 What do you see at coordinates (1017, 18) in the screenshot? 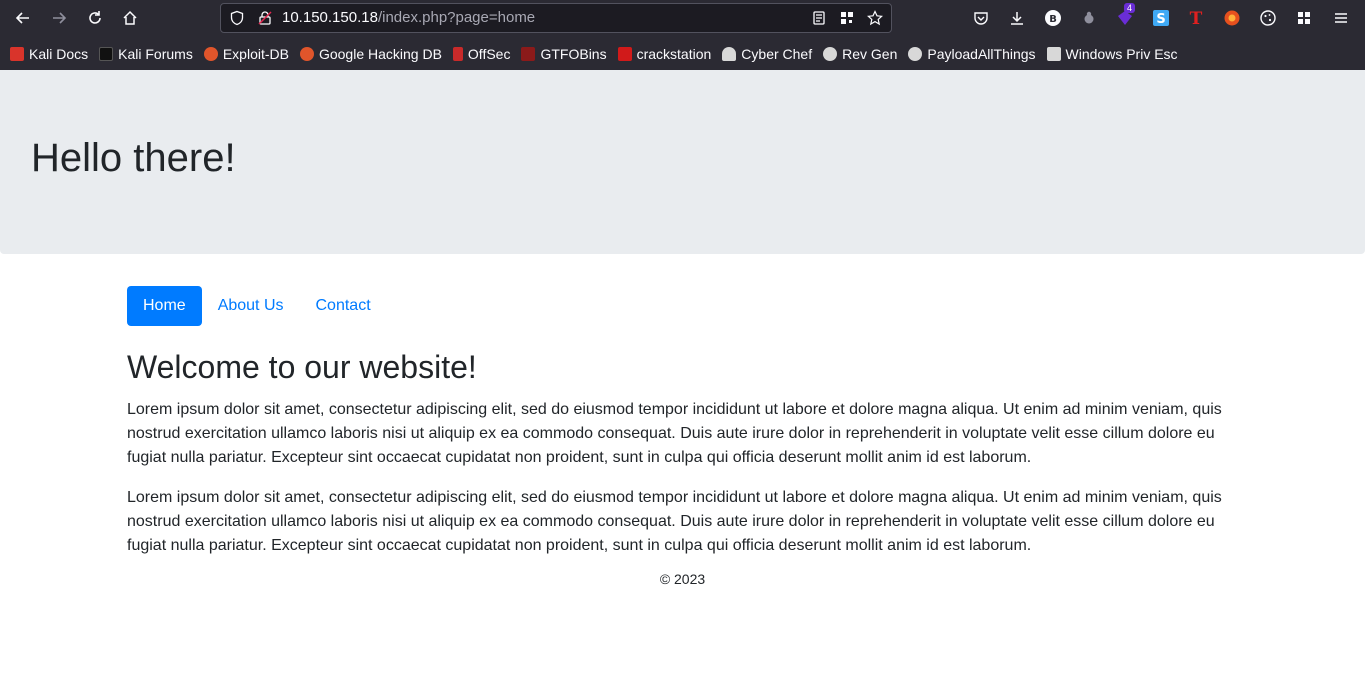
I see `downloads-icon` at bounding box center [1017, 18].